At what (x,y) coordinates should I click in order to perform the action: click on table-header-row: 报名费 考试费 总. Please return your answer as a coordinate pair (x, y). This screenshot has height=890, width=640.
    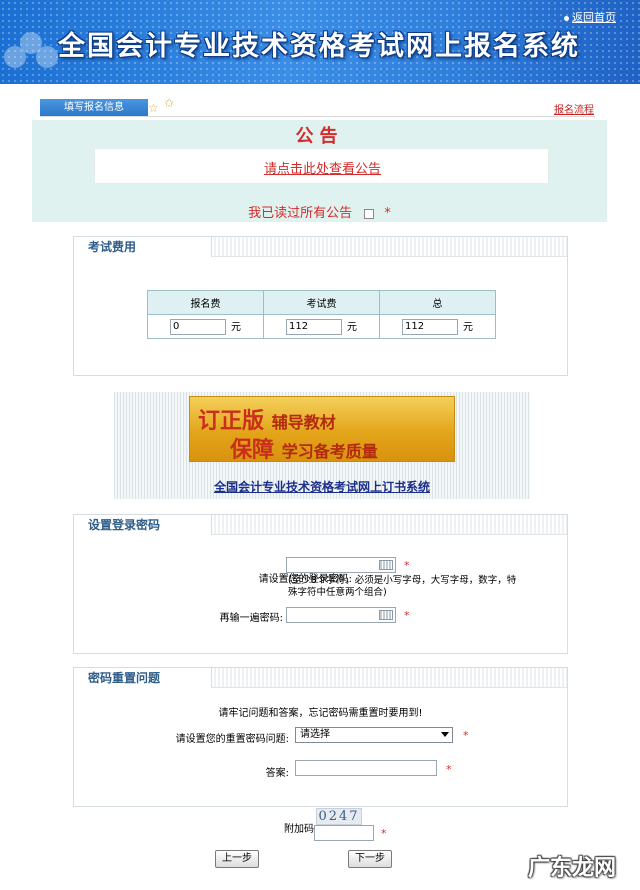
    Looking at the image, I should click on (321, 302).